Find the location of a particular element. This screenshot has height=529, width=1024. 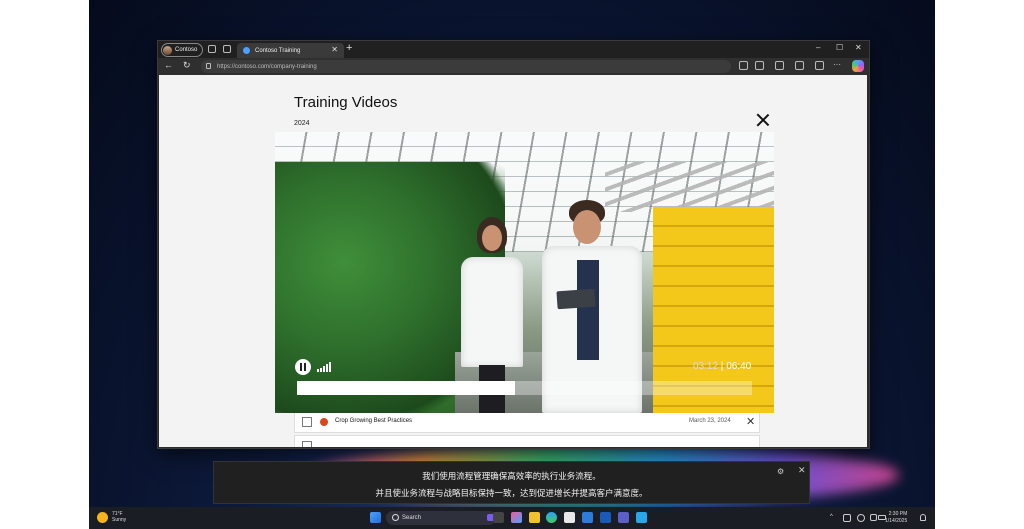

list-item-remove-button: ✕ is located at coordinates (750, 421).